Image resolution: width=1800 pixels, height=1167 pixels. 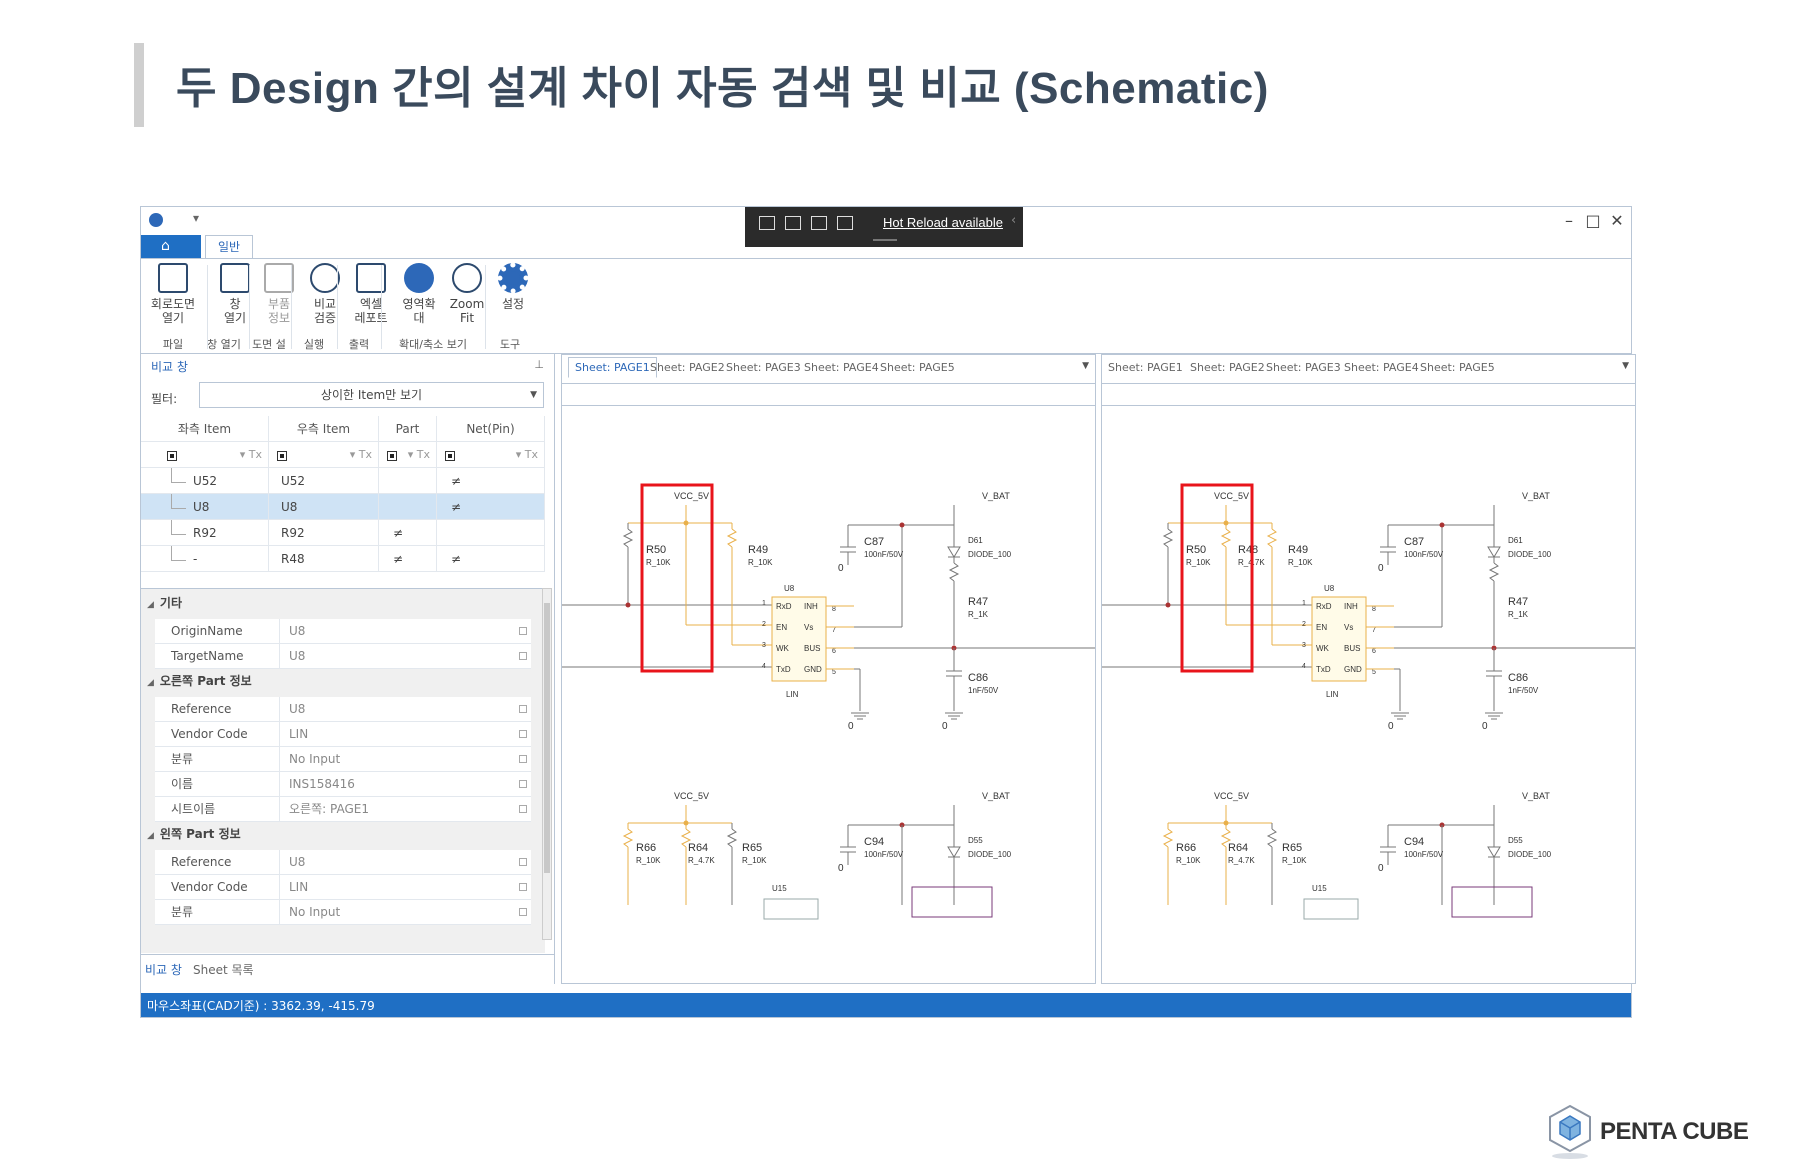 What do you see at coordinates (539, 364) in the screenshot?
I see `pin-icon: ⊥` at bounding box center [539, 364].